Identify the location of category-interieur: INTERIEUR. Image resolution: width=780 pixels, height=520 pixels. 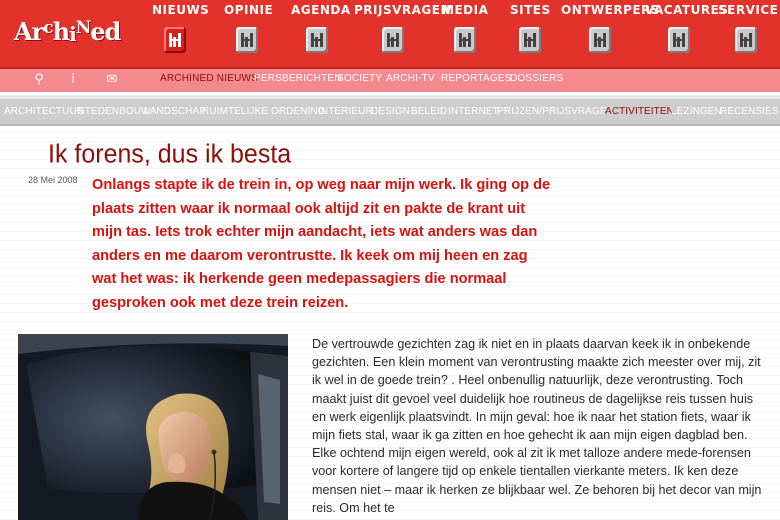
(345, 111).